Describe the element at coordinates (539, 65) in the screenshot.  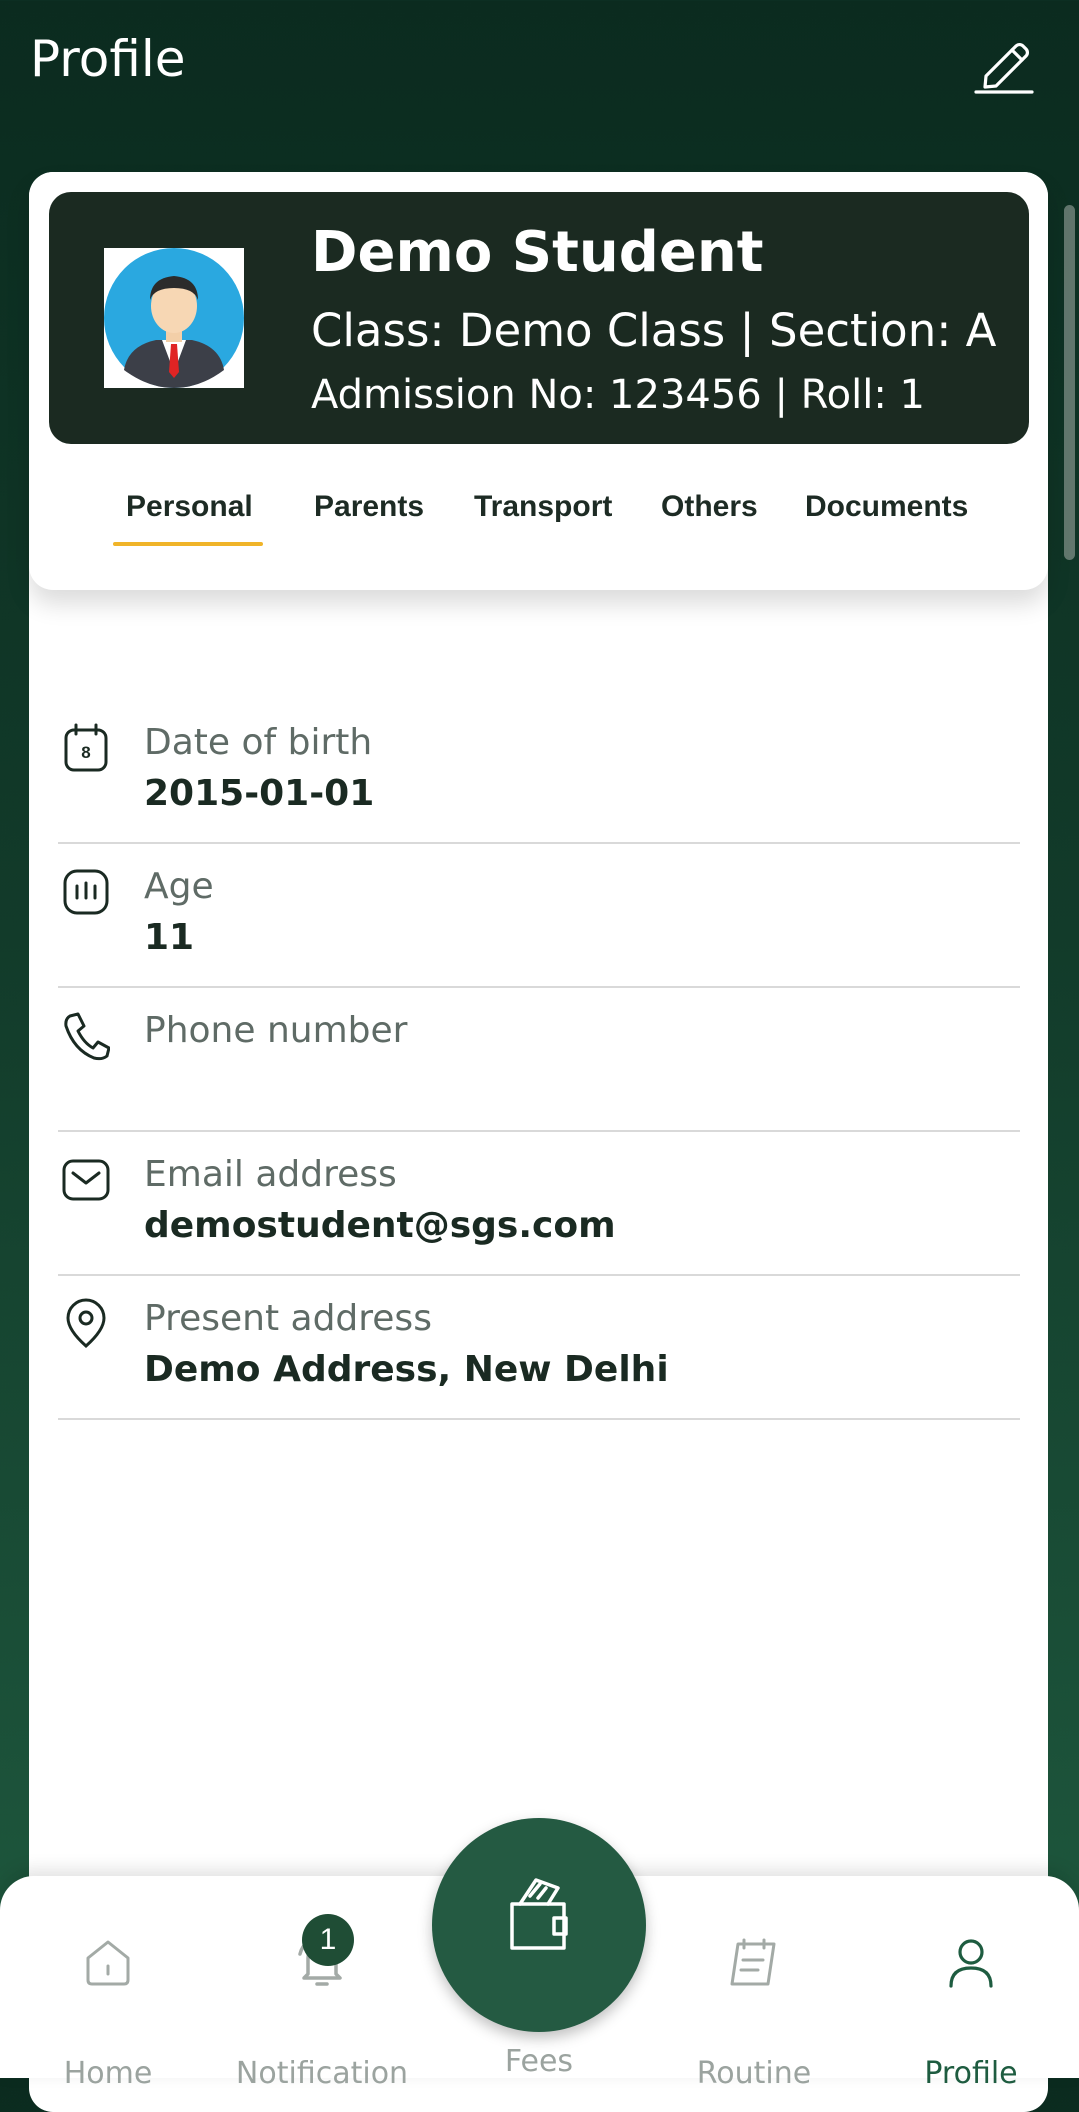
I see `app-header: Profile` at that location.